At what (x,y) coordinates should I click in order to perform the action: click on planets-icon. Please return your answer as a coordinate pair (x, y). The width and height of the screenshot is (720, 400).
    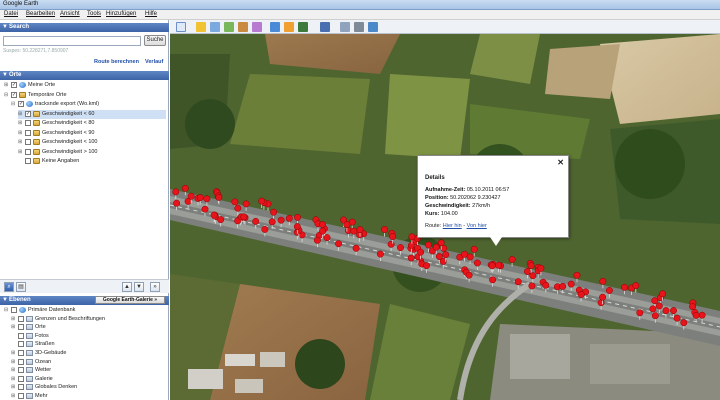
    Looking at the image, I should click on (303, 27).